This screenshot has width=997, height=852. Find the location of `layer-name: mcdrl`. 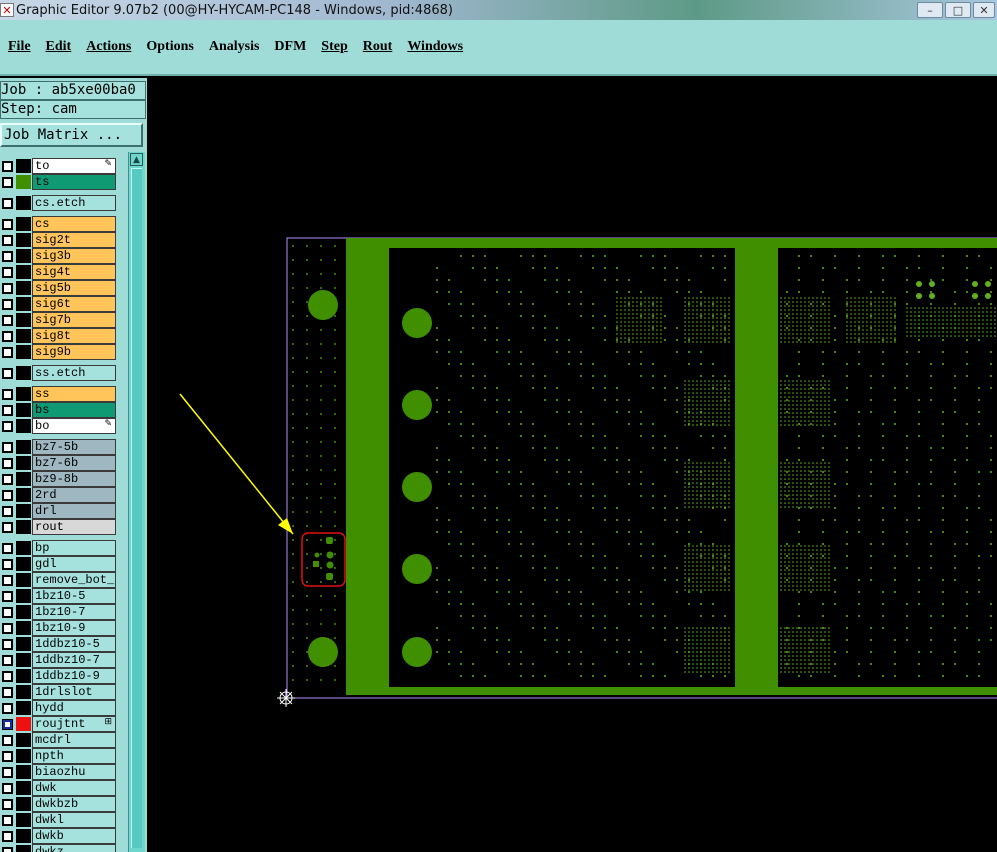

layer-name: mcdrl is located at coordinates (74, 740).